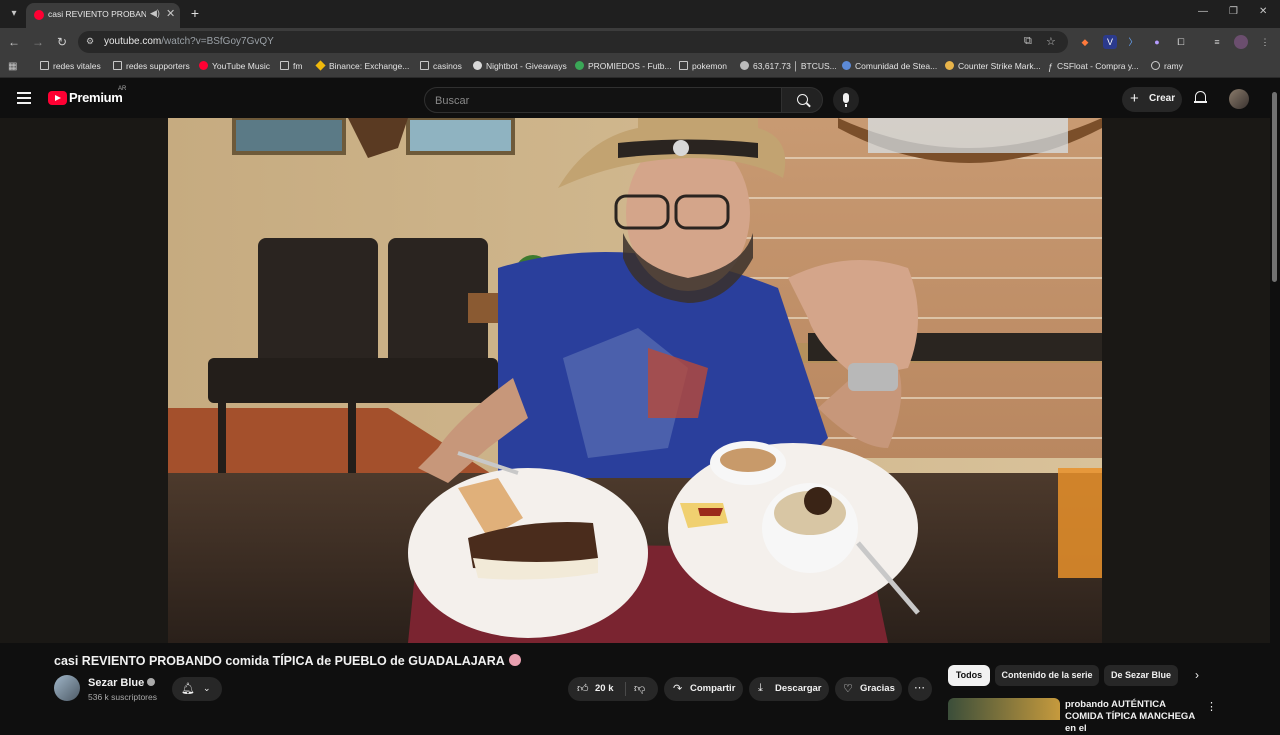  Describe the element at coordinates (703, 689) in the screenshot. I see `share-button: ↷ Compartir` at that location.